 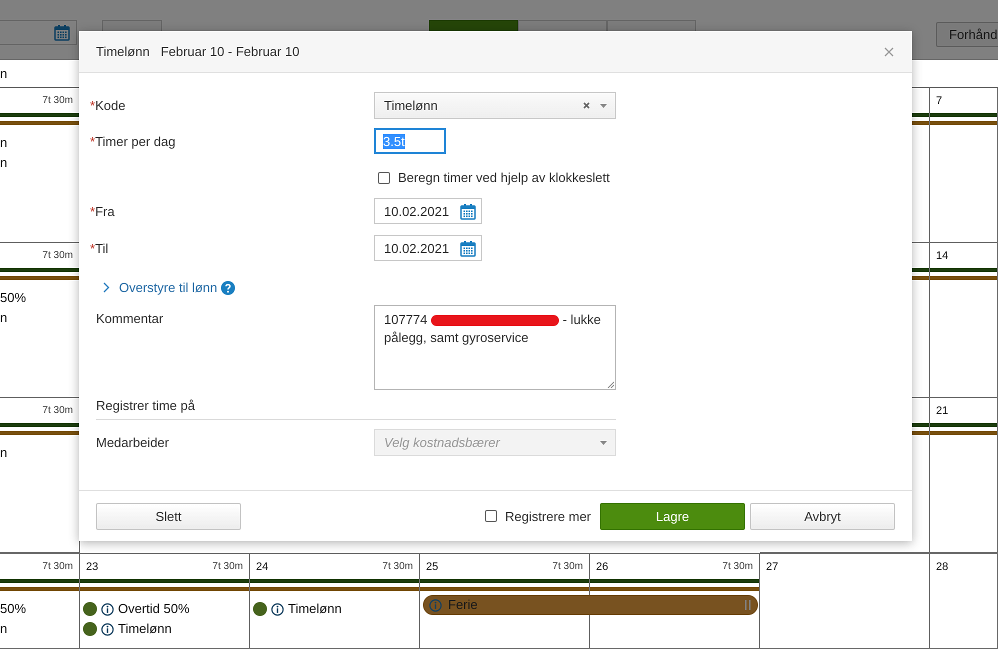 What do you see at coordinates (135, 141) in the screenshot?
I see `field-label: Timer per dag` at bounding box center [135, 141].